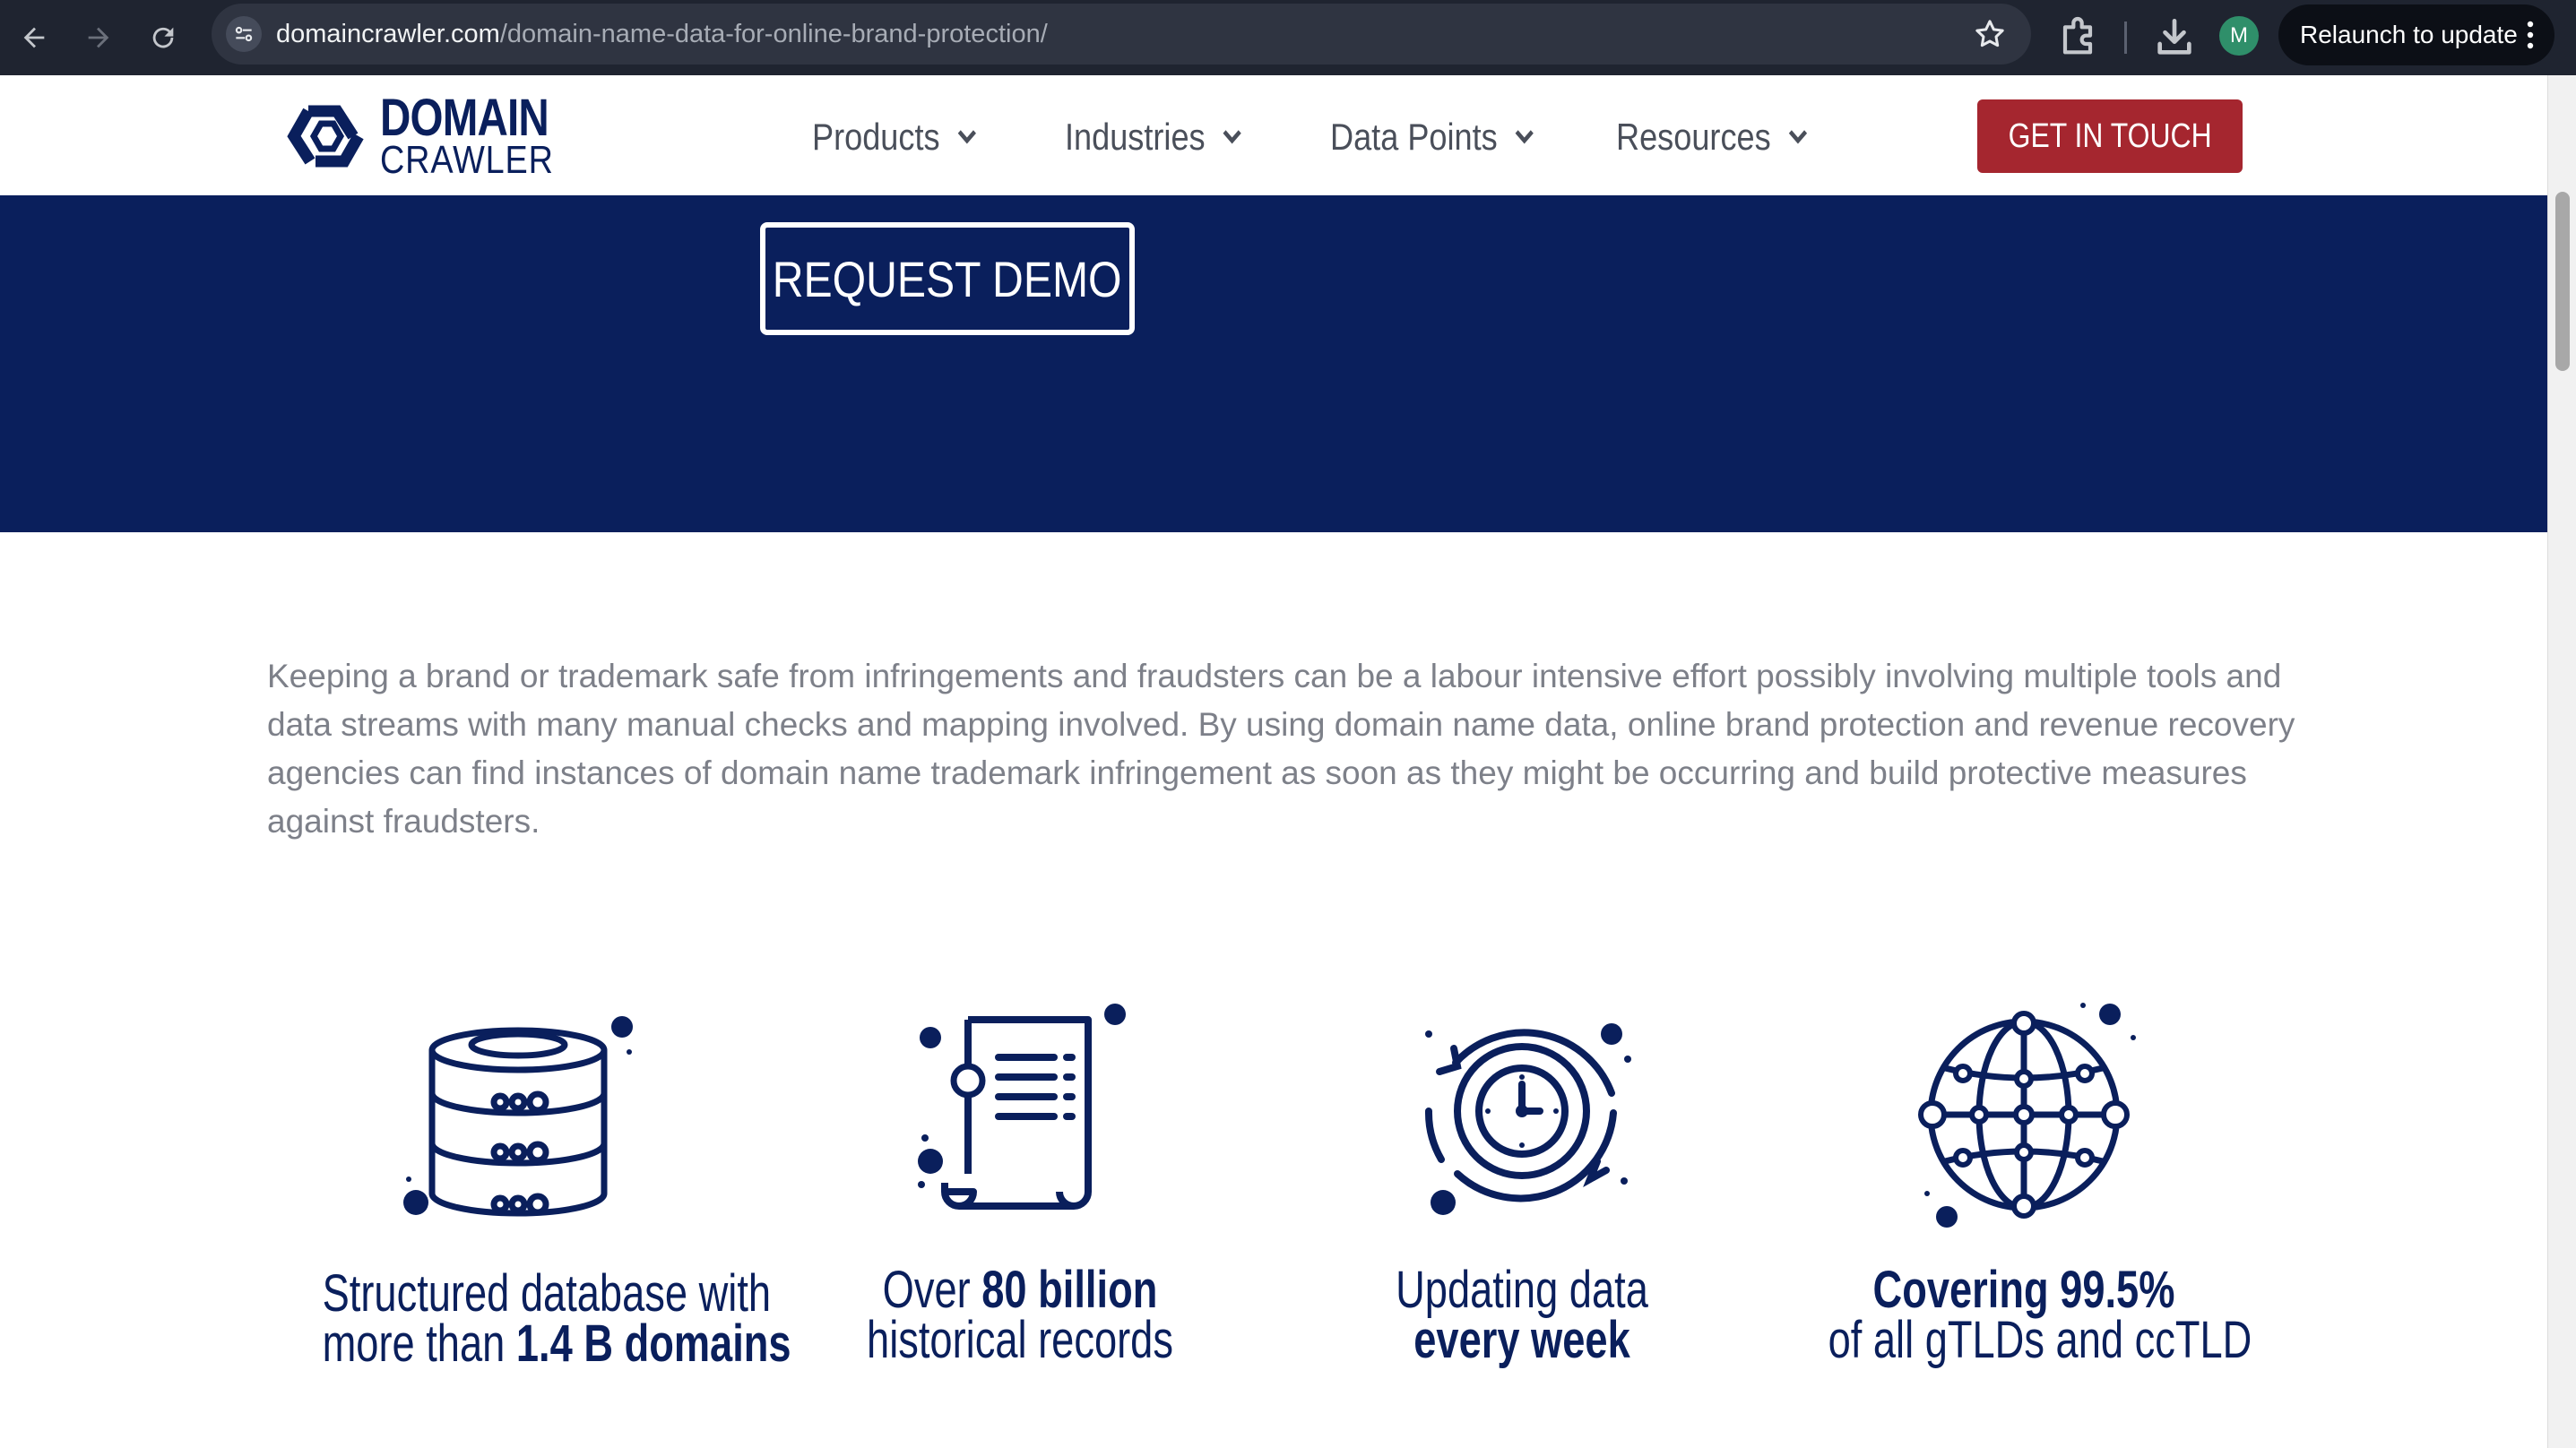  I want to click on feature-records: Over 80 billion historical records, so click(1020, 1181).